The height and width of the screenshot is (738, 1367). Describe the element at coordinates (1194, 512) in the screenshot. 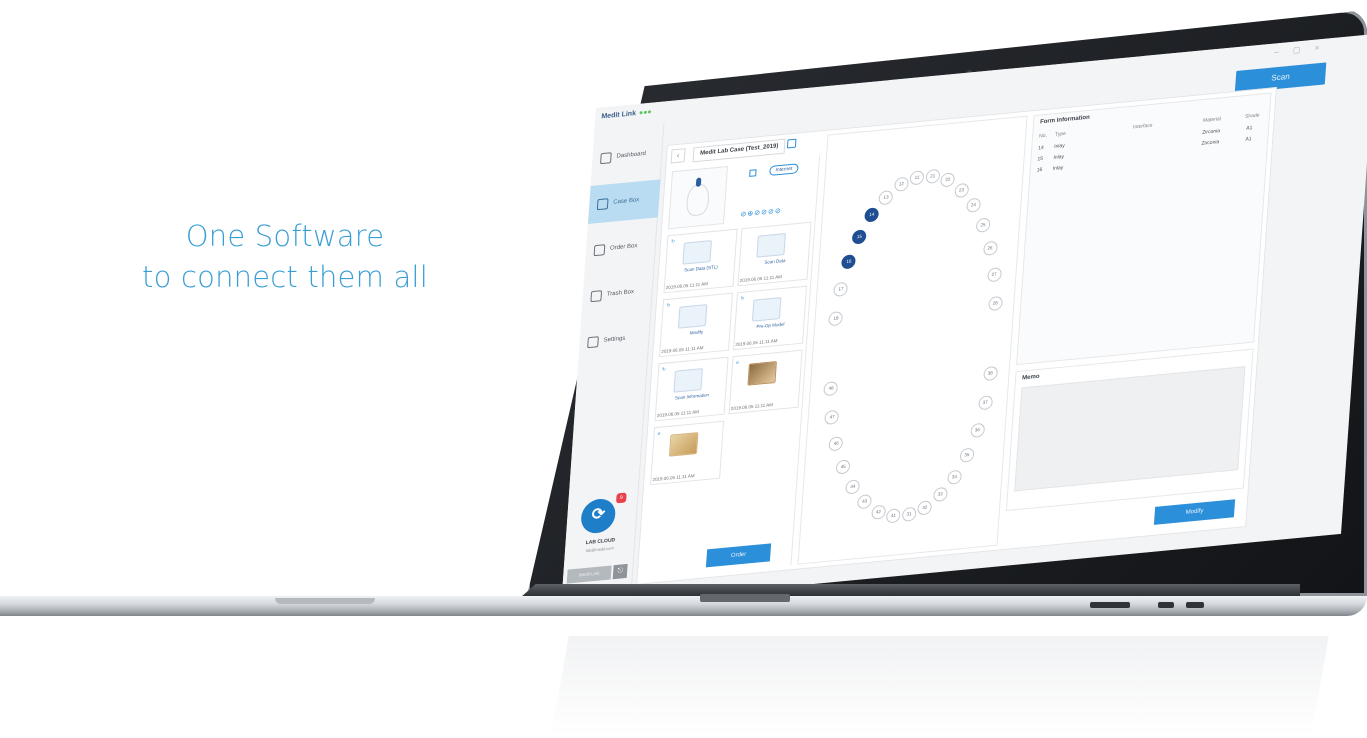

I see `modify-button: Modify` at that location.